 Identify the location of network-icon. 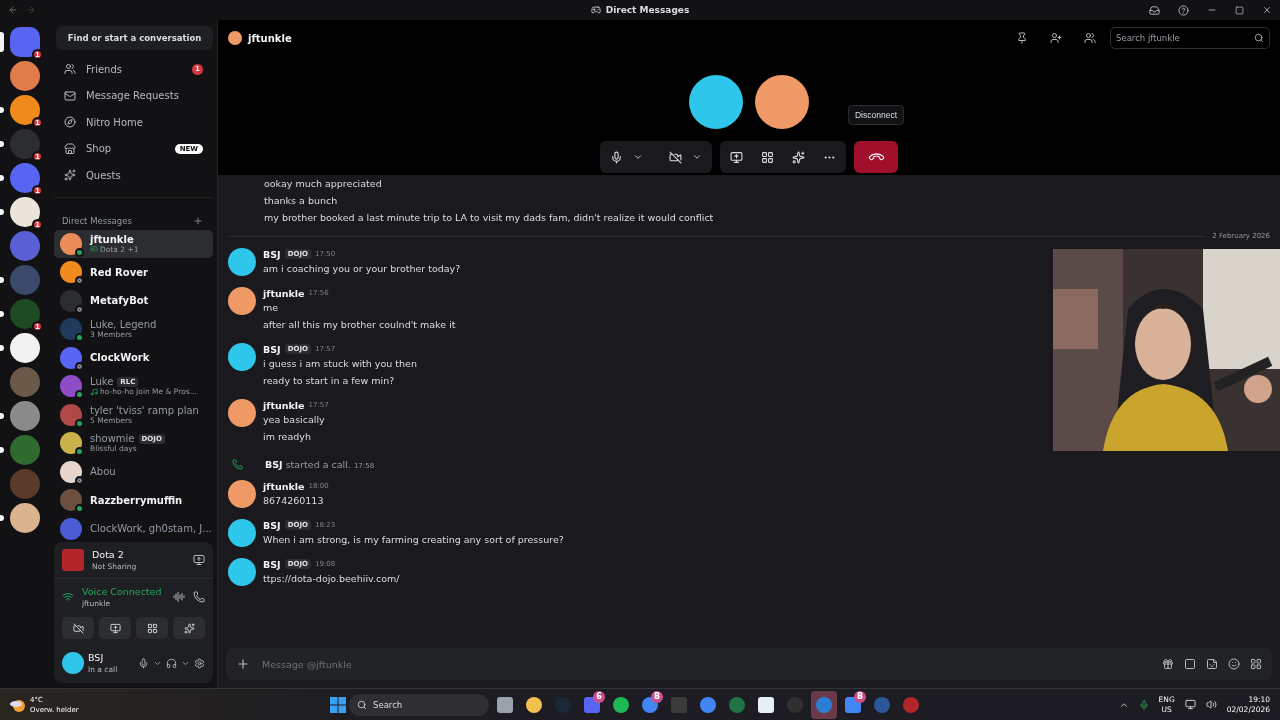
(1190, 704).